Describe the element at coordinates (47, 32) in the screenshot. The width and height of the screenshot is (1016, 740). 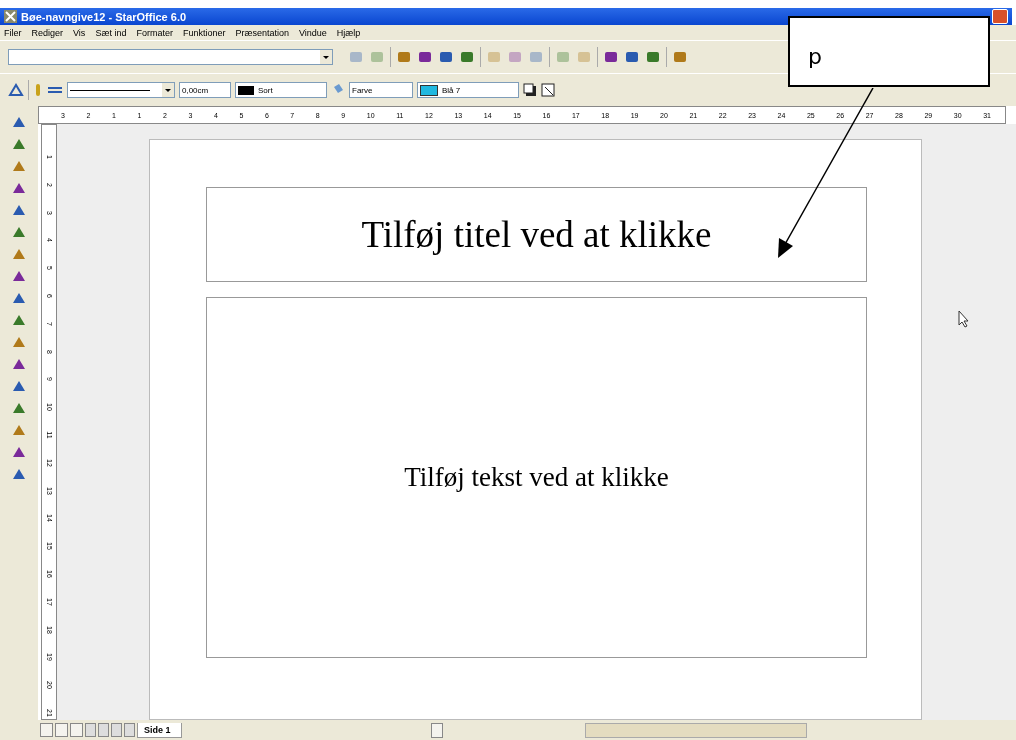
I see `menu-item: Rediger` at that location.